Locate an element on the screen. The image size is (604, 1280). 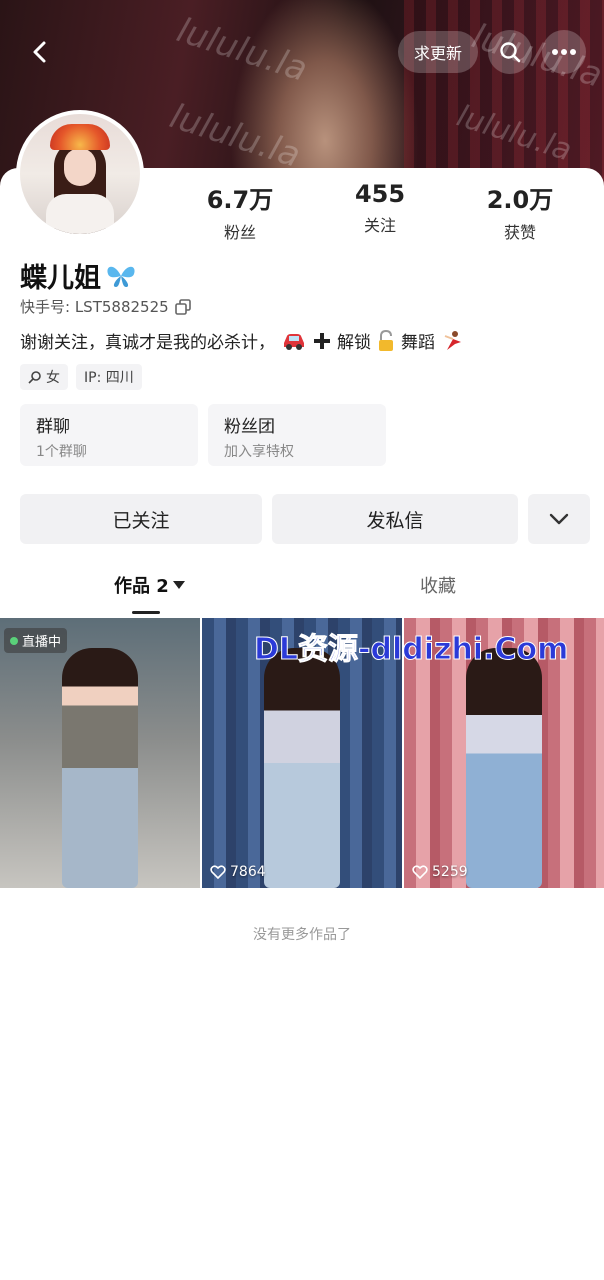
profile-name-row: 蝶儿姐 is located at coordinates (78, 275).